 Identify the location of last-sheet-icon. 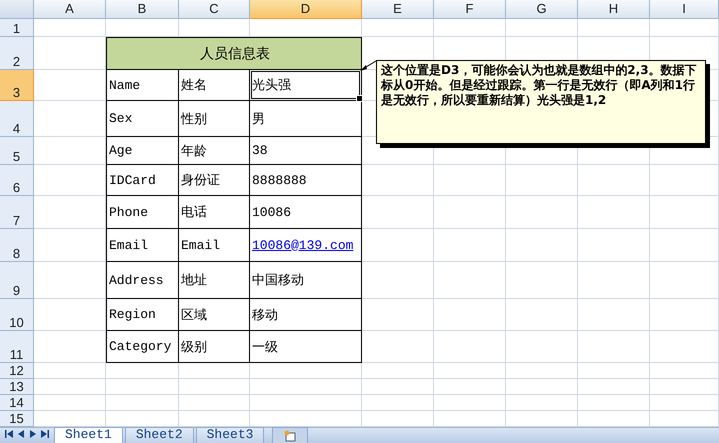
(45, 434).